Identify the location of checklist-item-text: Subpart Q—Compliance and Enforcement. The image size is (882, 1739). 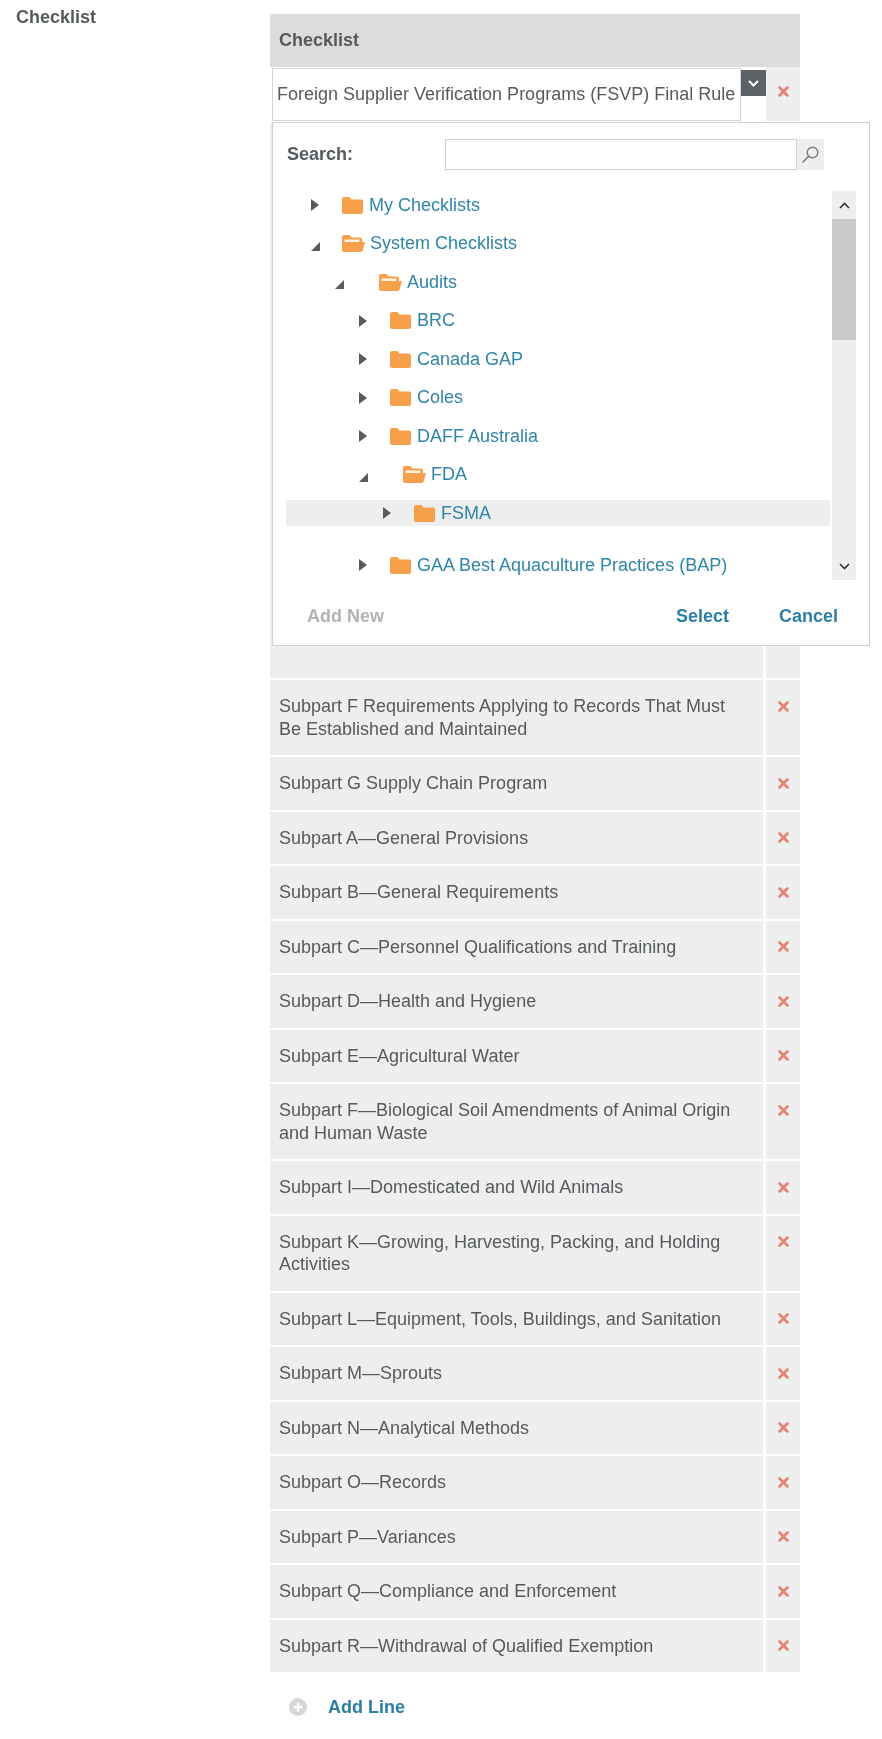
(448, 1591).